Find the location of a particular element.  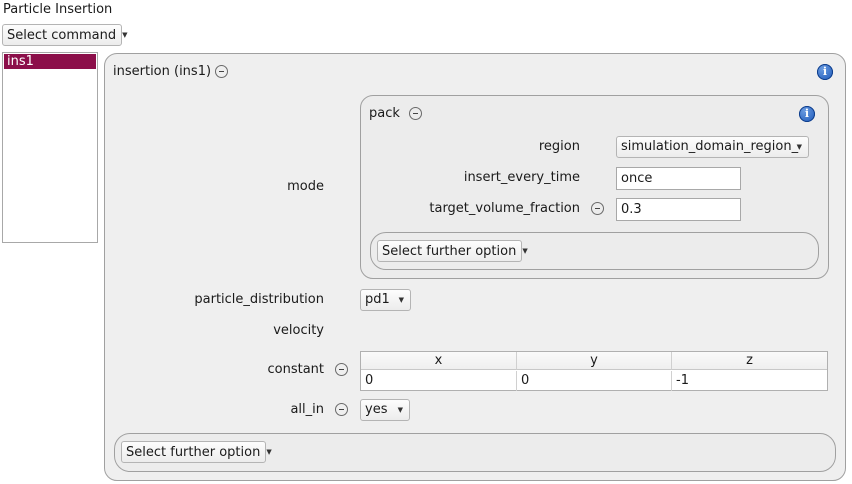

insertion-title: insertion (ins1) is located at coordinates (162, 71).